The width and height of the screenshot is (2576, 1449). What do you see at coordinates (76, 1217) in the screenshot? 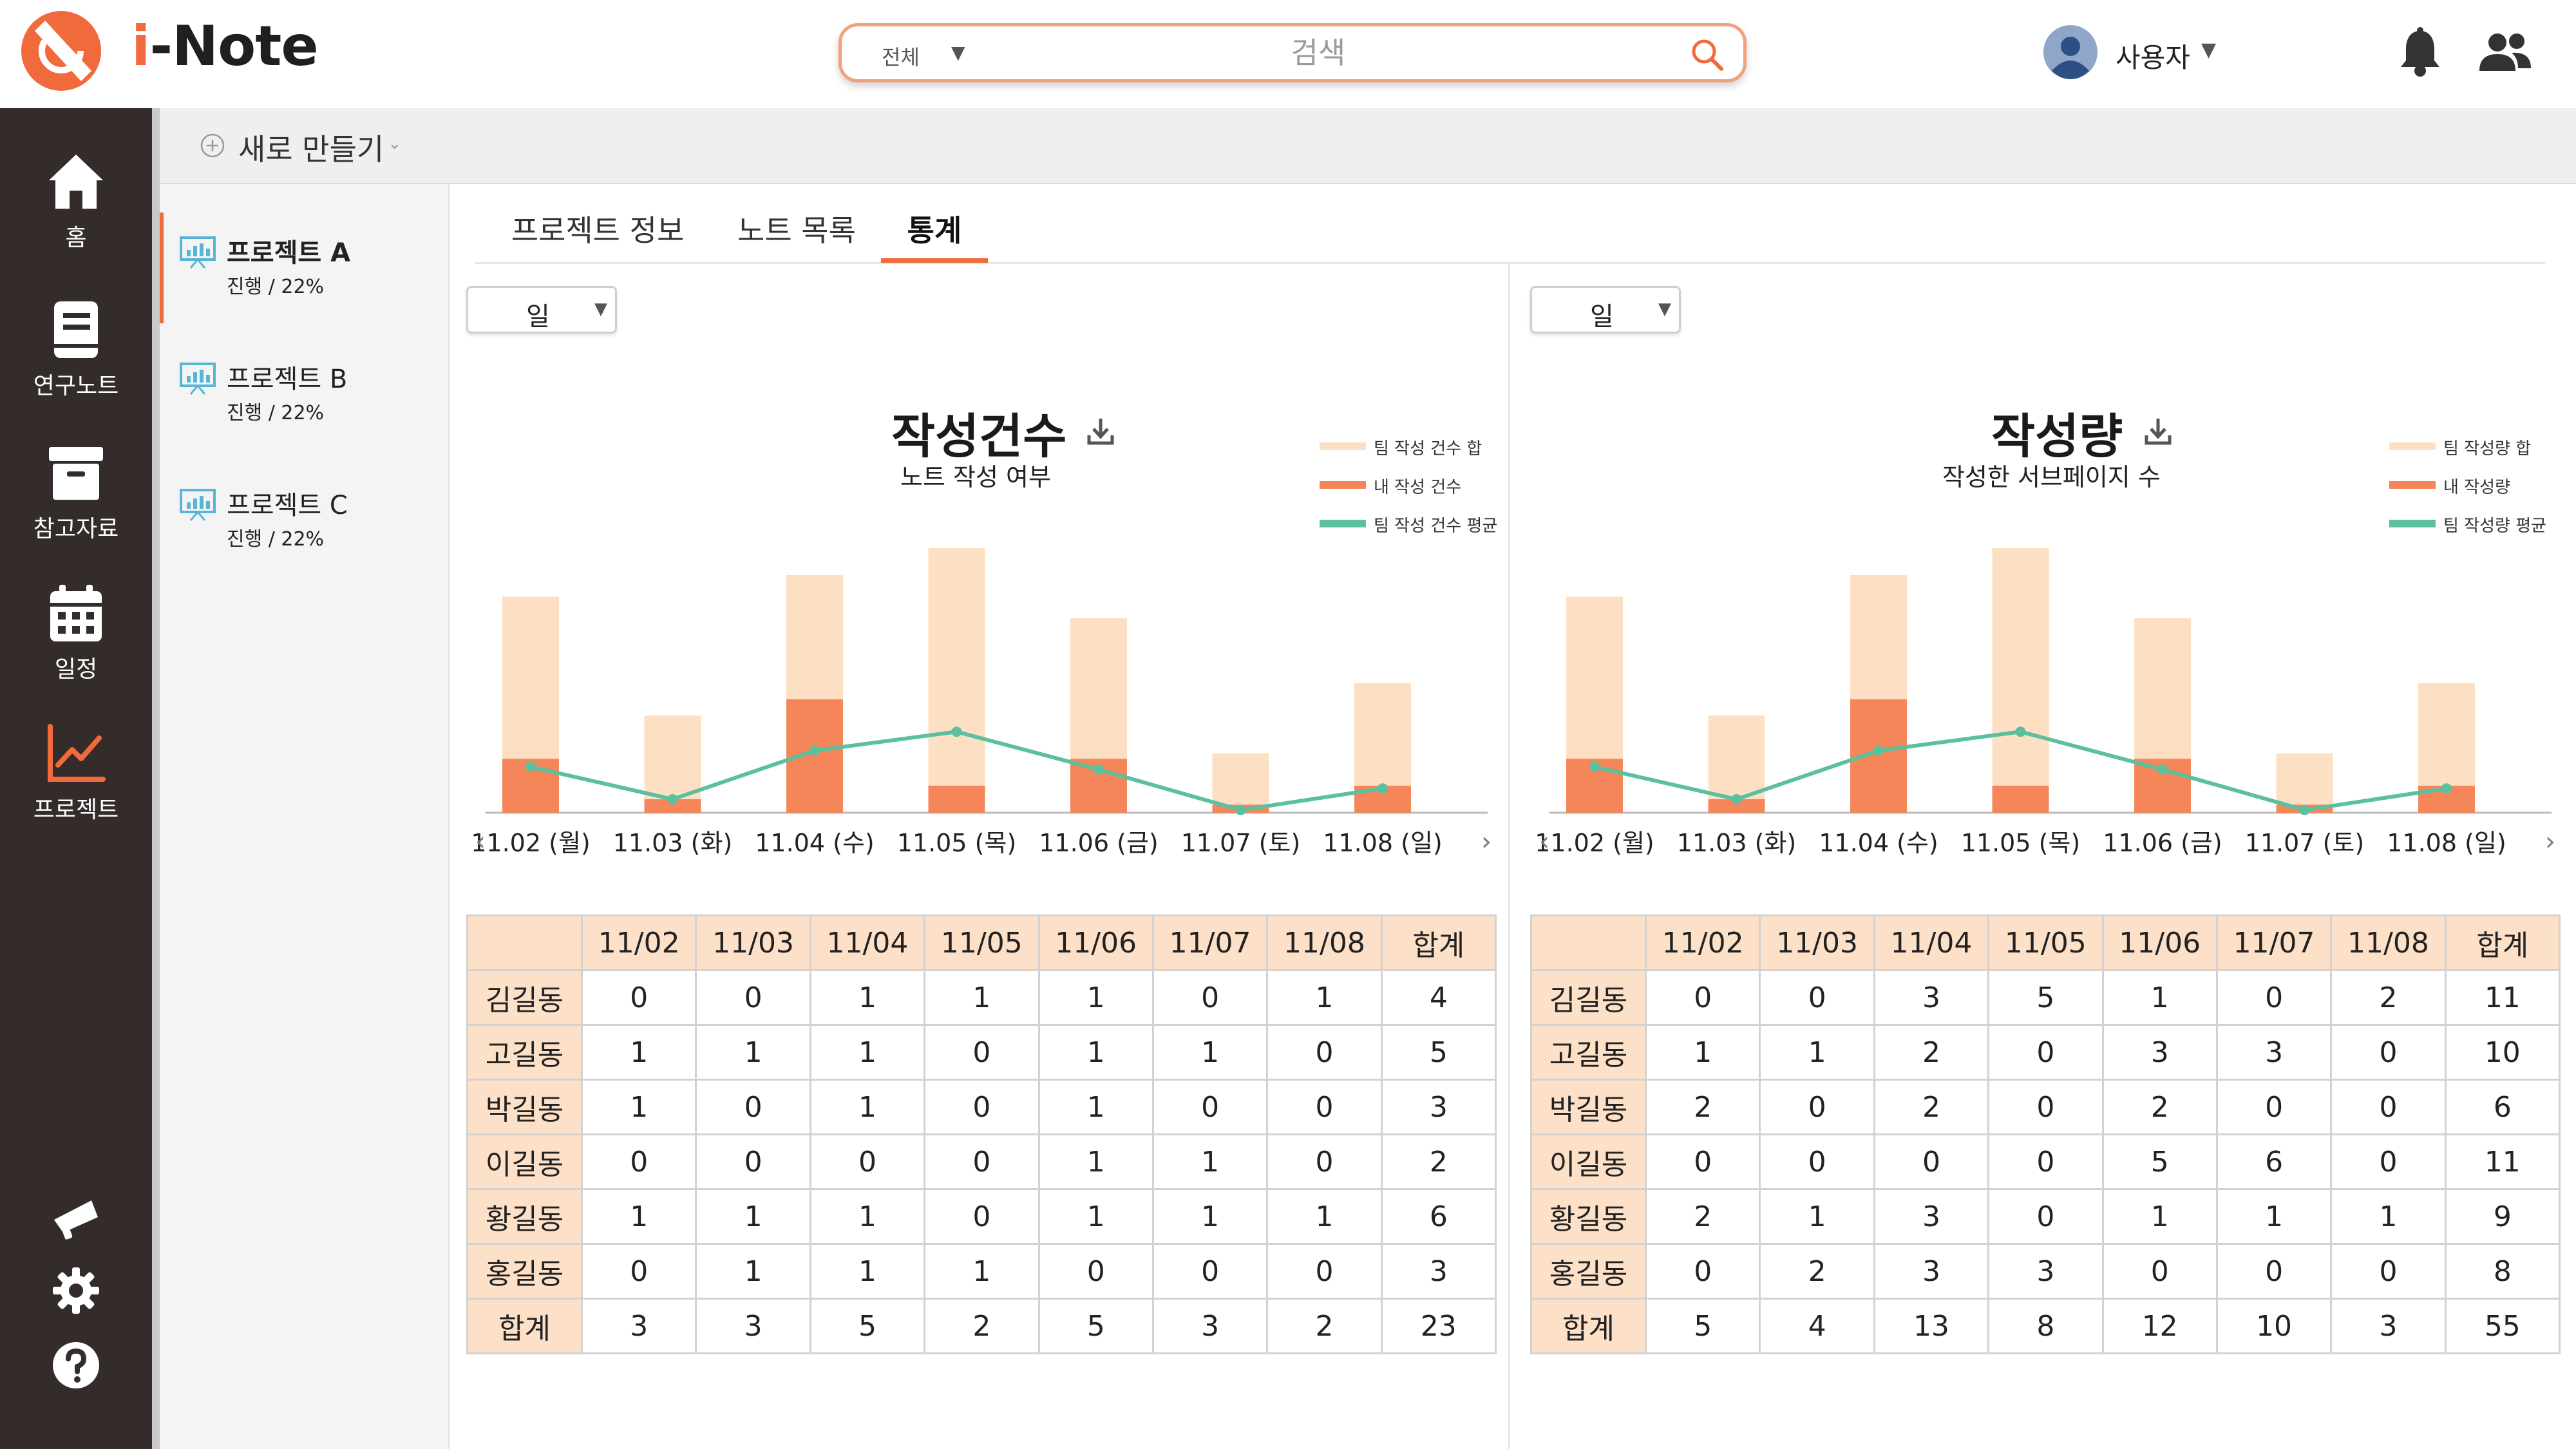
I see `megaphone-icon` at bounding box center [76, 1217].